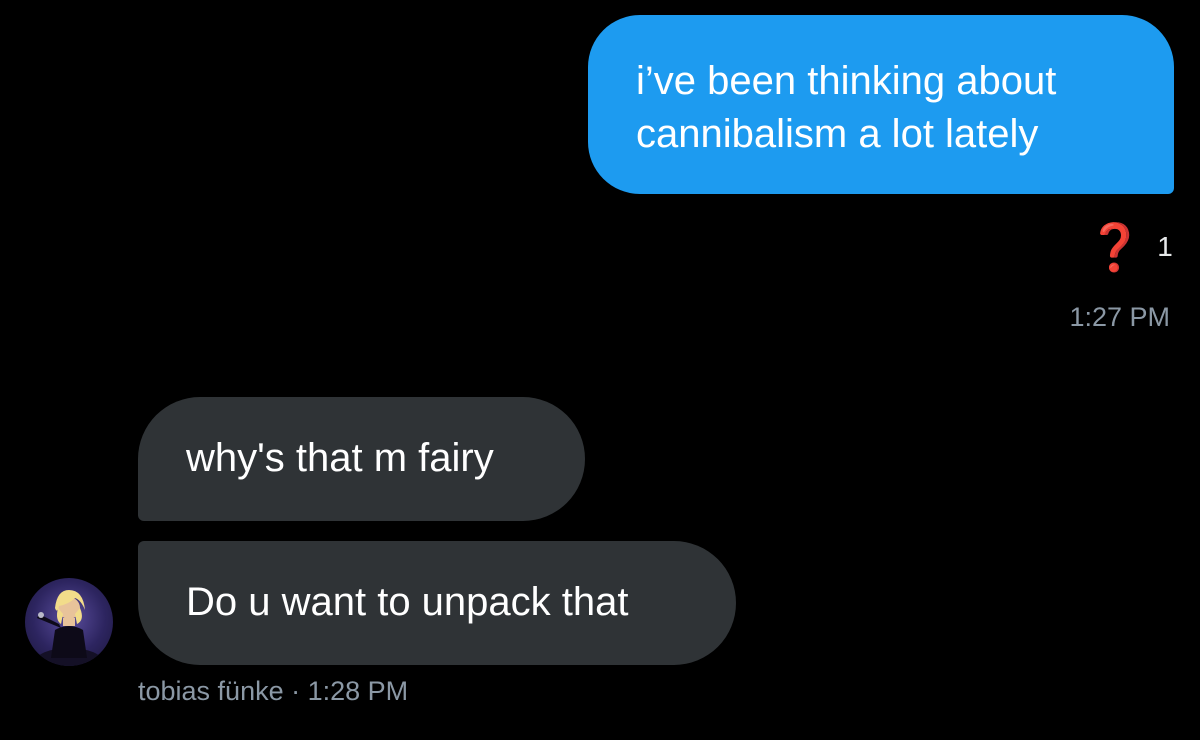 This screenshot has width=1200, height=740. Describe the element at coordinates (837, 134) in the screenshot. I see `message-text-line: cannibalism a lot lately` at that location.